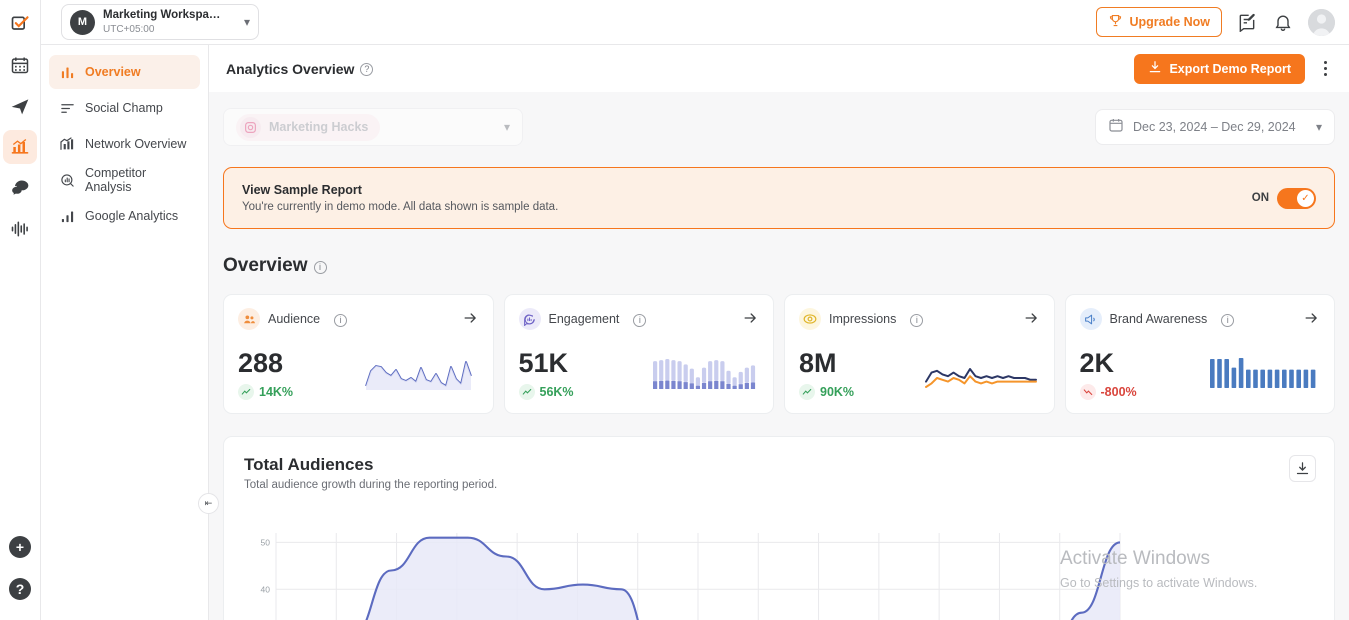 This screenshot has width=1349, height=620. What do you see at coordinates (1283, 22) in the screenshot?
I see `bell-icon` at bounding box center [1283, 22].